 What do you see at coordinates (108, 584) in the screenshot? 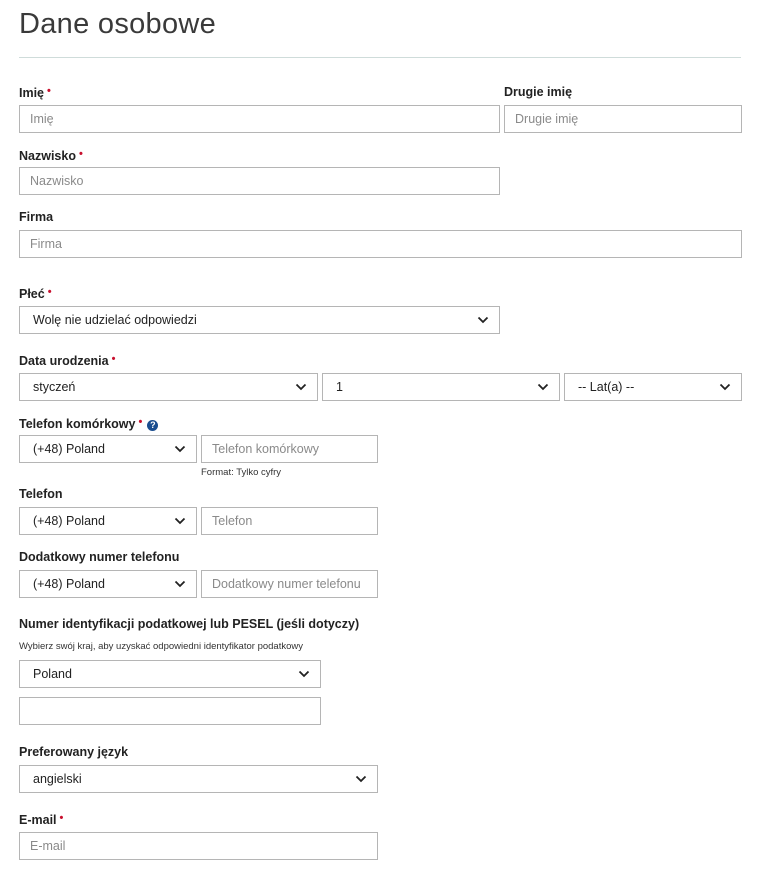
I see `additional-phone-country-select: (+48) Poland` at bounding box center [108, 584].